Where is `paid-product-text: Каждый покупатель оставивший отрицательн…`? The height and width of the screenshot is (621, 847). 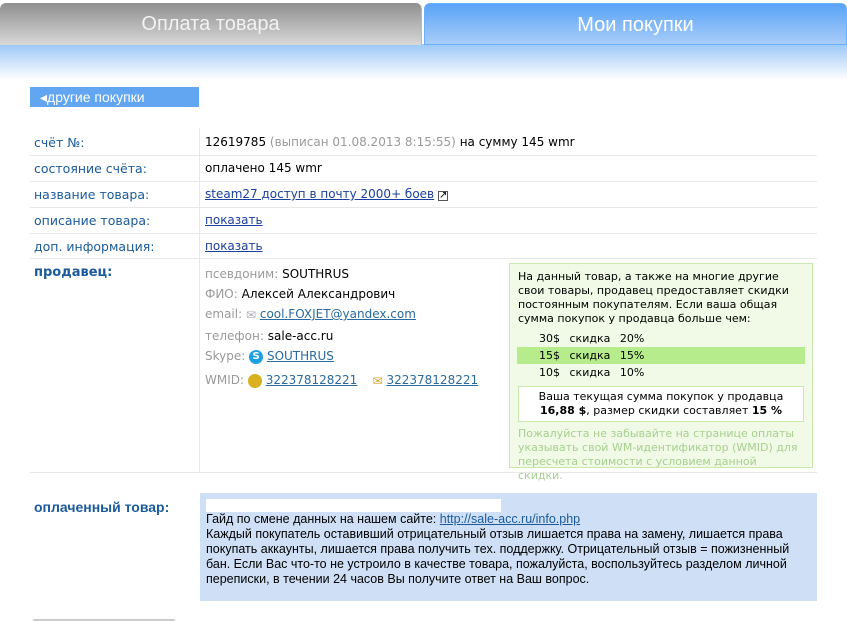 paid-product-text: Каждый покупатель оставивший отрицательн… is located at coordinates (498, 556).